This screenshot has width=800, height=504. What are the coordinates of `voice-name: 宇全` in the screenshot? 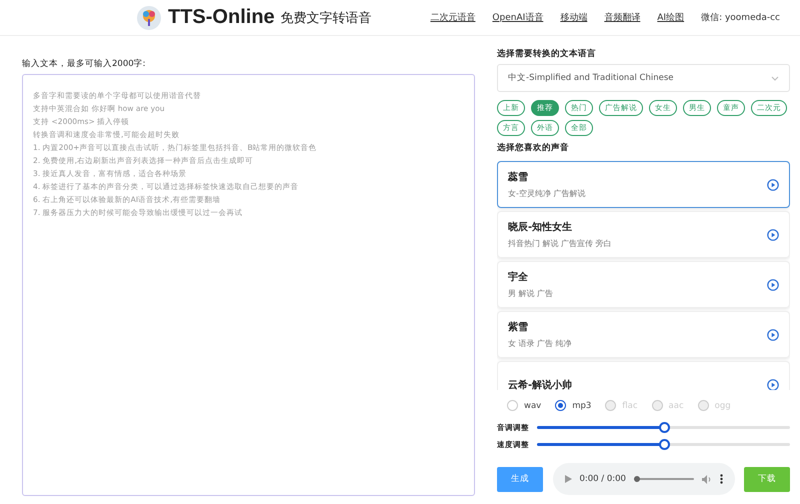 It's located at (518, 277).